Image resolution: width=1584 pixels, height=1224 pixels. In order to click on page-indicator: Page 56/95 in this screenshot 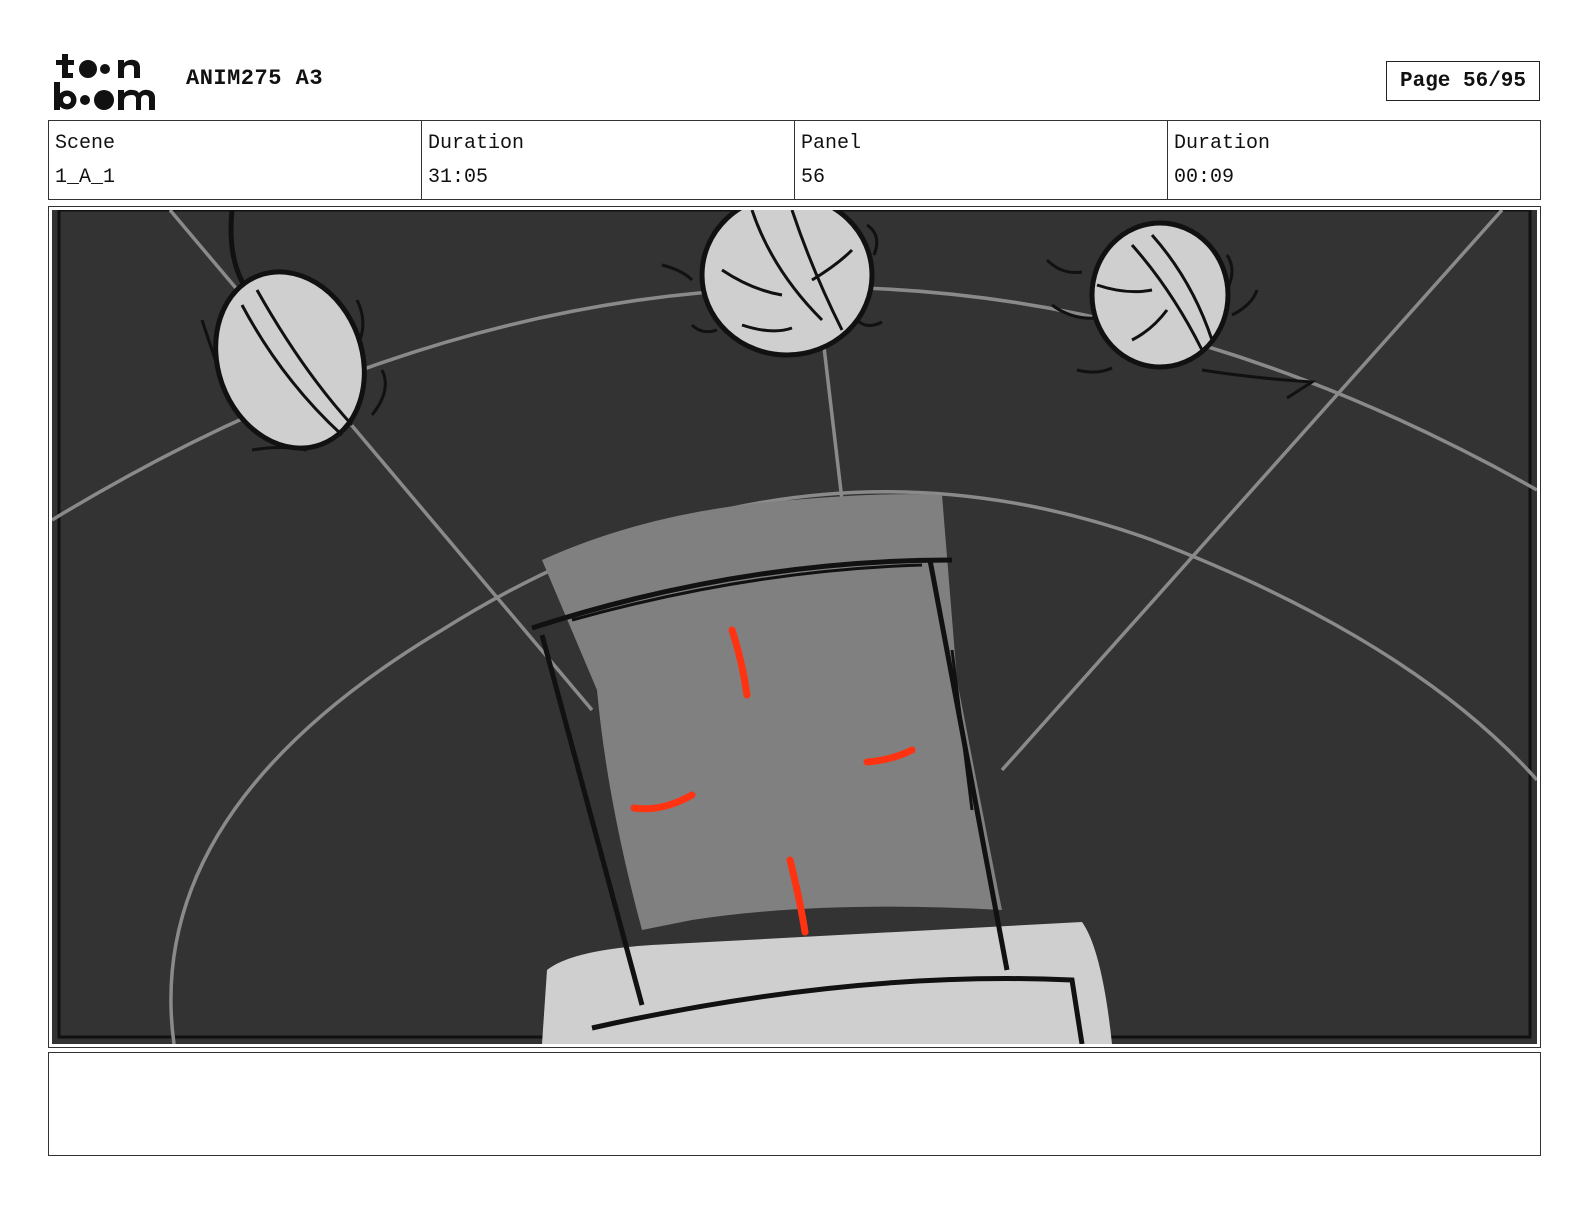, I will do `click(1463, 81)`.